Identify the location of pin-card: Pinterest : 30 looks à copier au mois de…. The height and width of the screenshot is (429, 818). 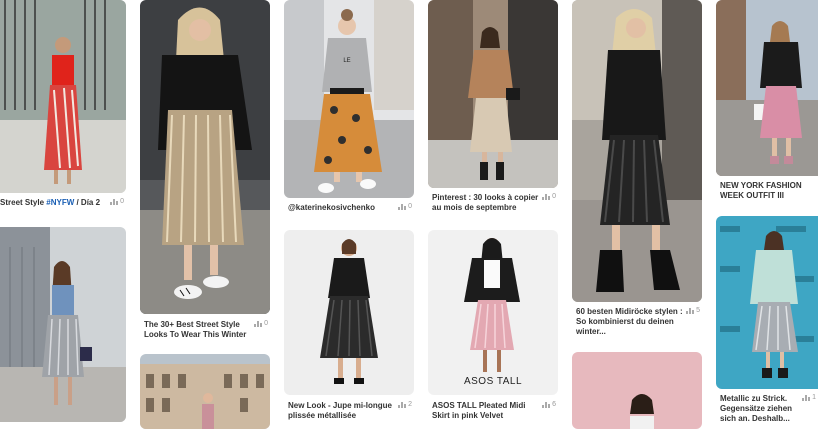
(493, 111).